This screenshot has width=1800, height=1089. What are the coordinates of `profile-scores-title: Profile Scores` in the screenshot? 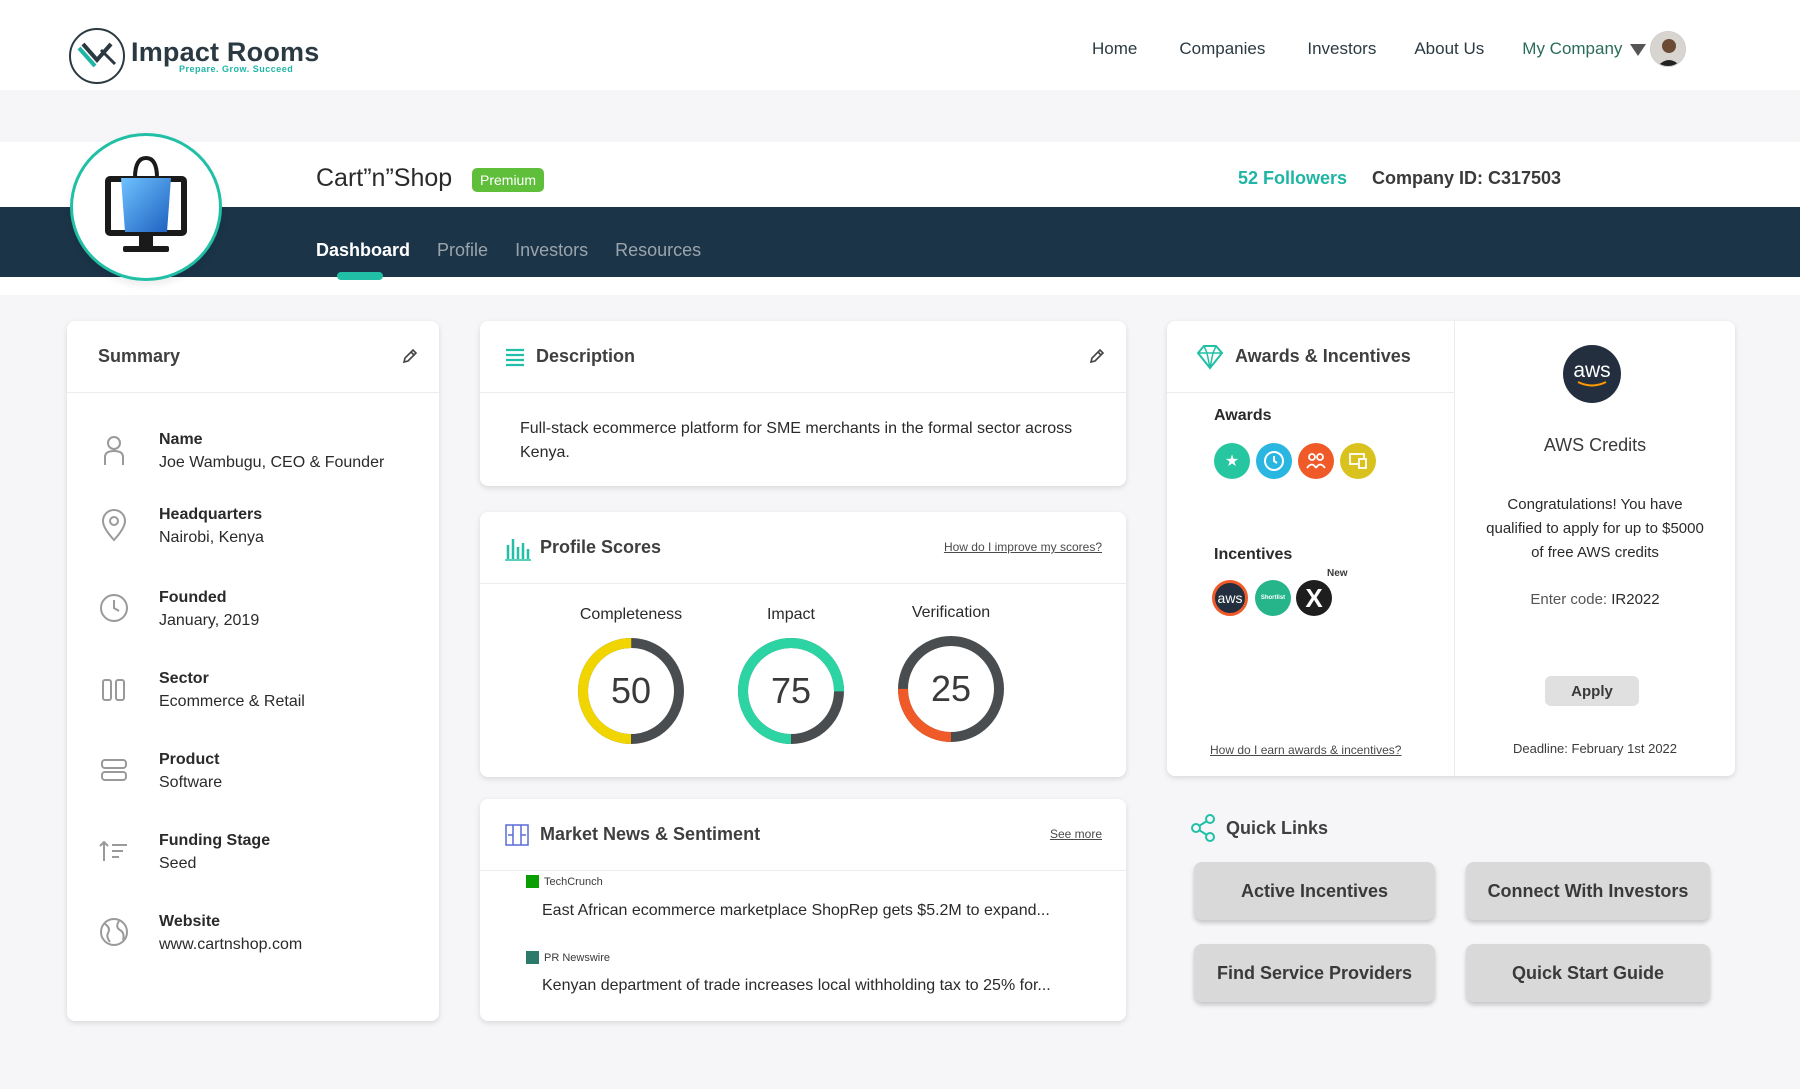 It's located at (601, 547).